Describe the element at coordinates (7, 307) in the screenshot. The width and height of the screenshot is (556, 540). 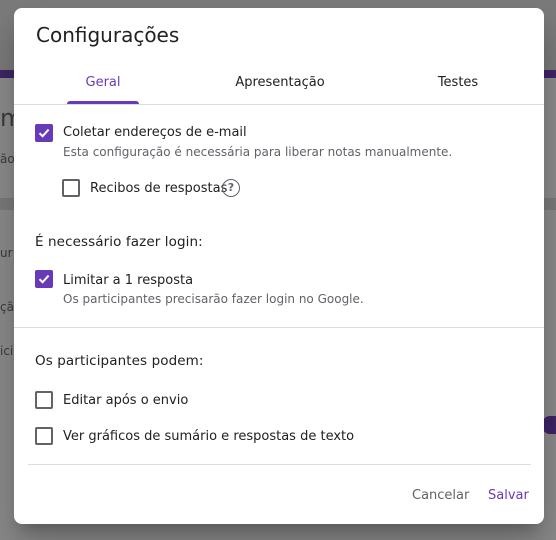
I see `background-fragment-4: çã` at that location.